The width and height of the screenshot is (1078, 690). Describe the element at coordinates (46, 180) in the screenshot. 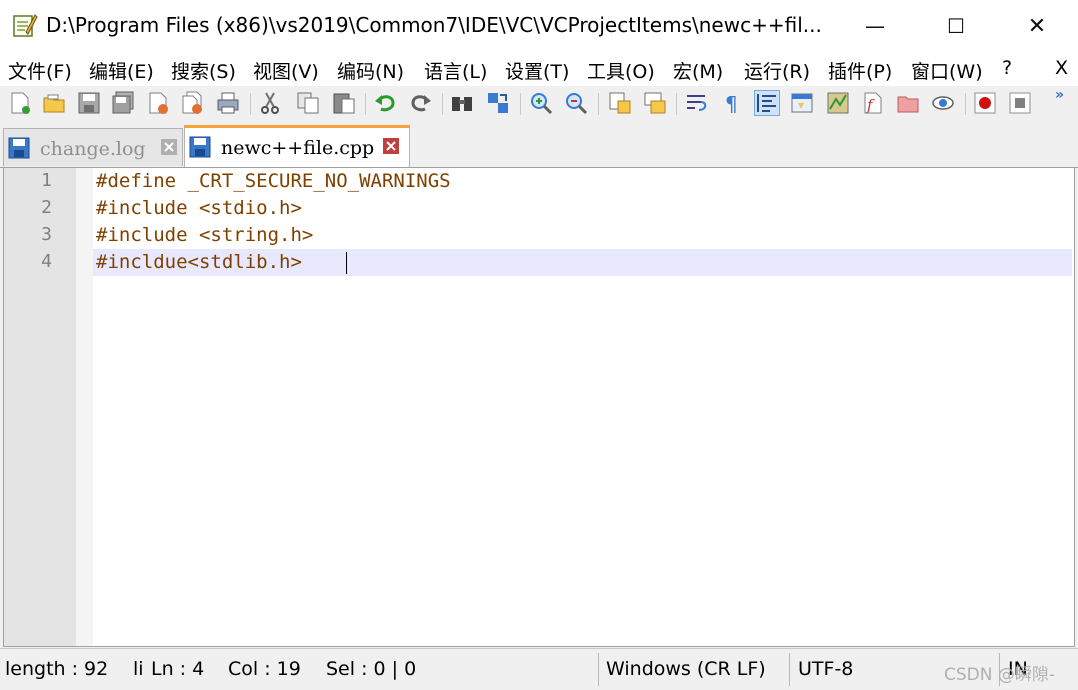

I see `line-number: 1` at that location.